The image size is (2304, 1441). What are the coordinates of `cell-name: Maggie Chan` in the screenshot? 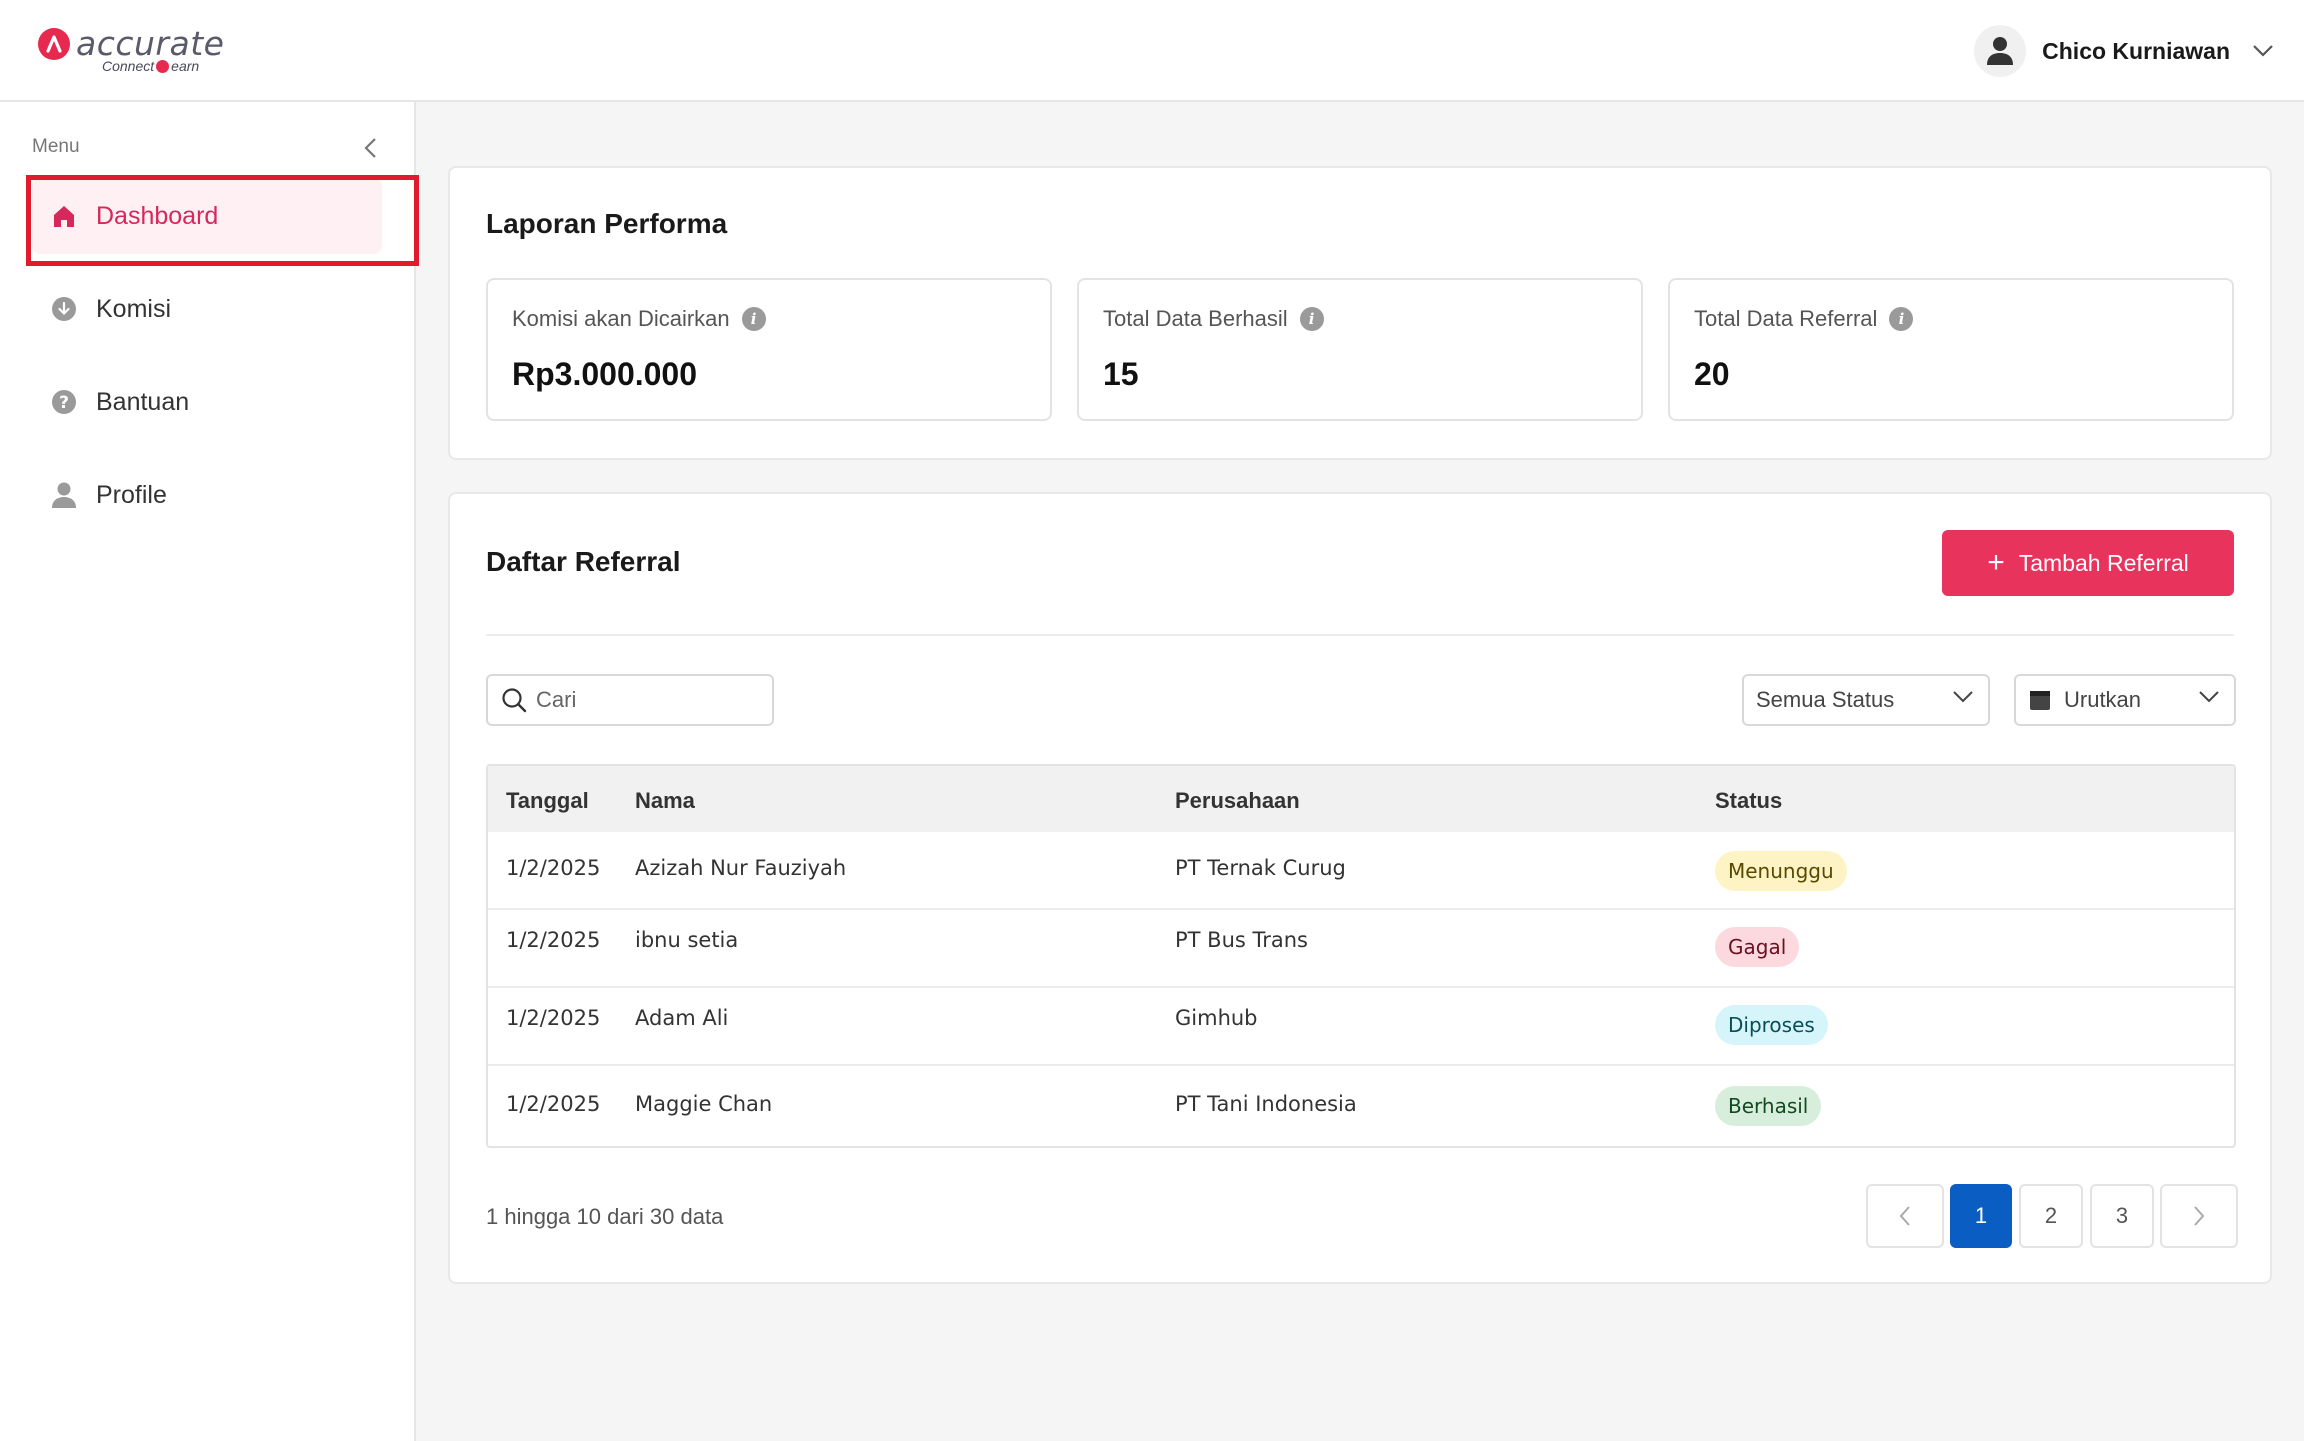 It's located at (704, 1104).